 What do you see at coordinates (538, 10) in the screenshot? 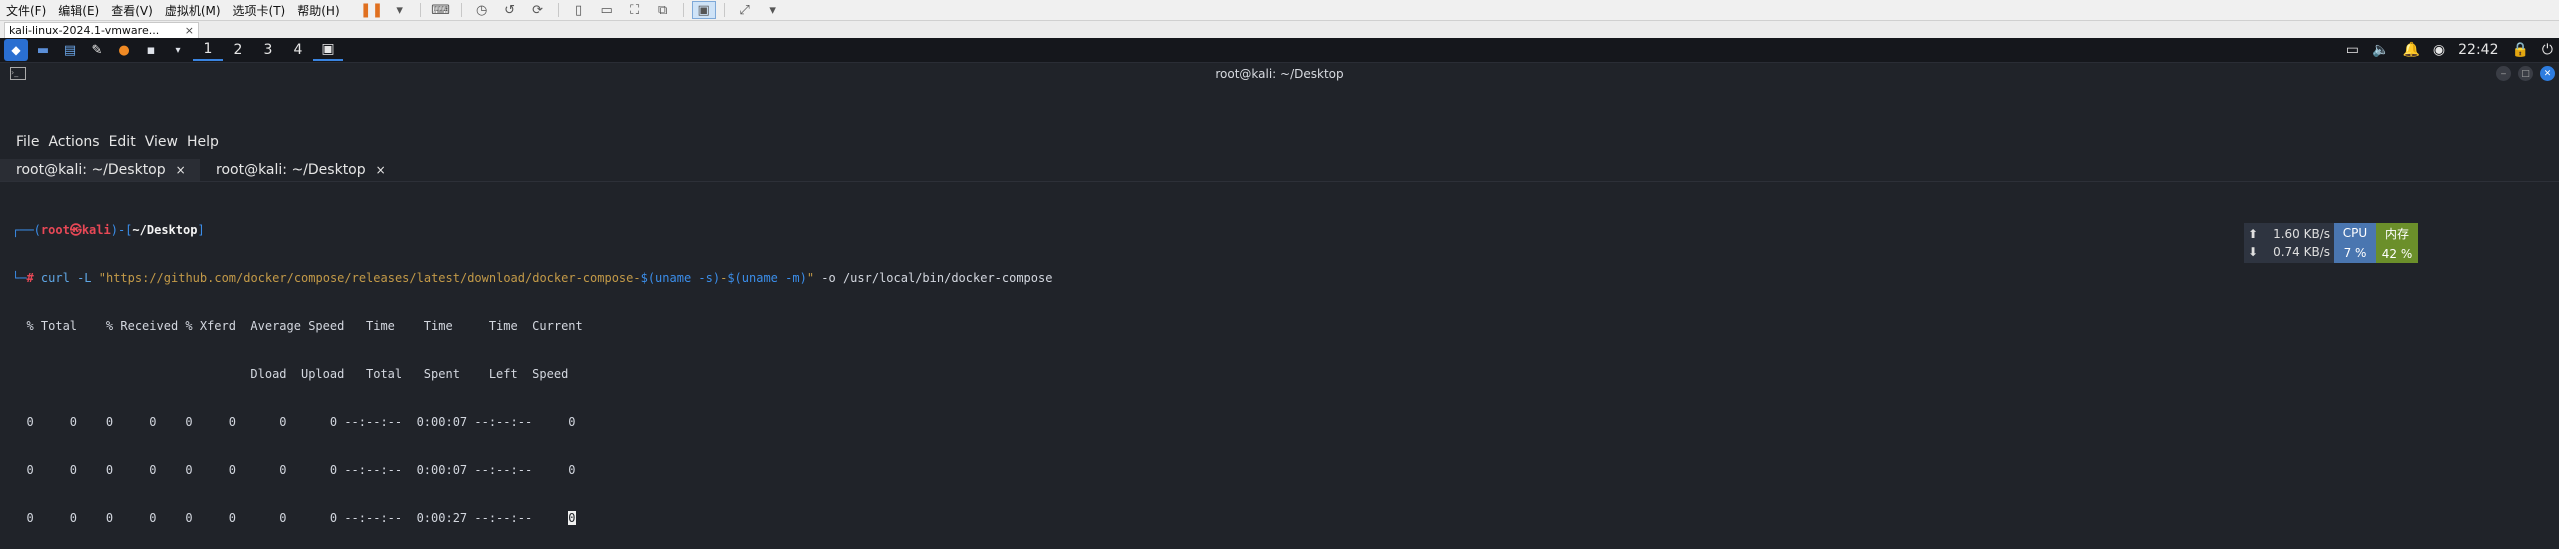
I see `snapshot-manager-icon: ⟳` at bounding box center [538, 10].